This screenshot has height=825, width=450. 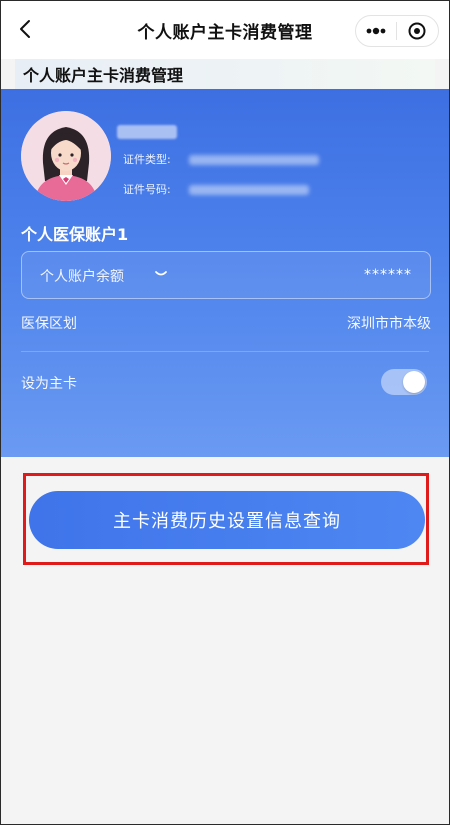 I want to click on chevron-down-icon, so click(x=161, y=273).